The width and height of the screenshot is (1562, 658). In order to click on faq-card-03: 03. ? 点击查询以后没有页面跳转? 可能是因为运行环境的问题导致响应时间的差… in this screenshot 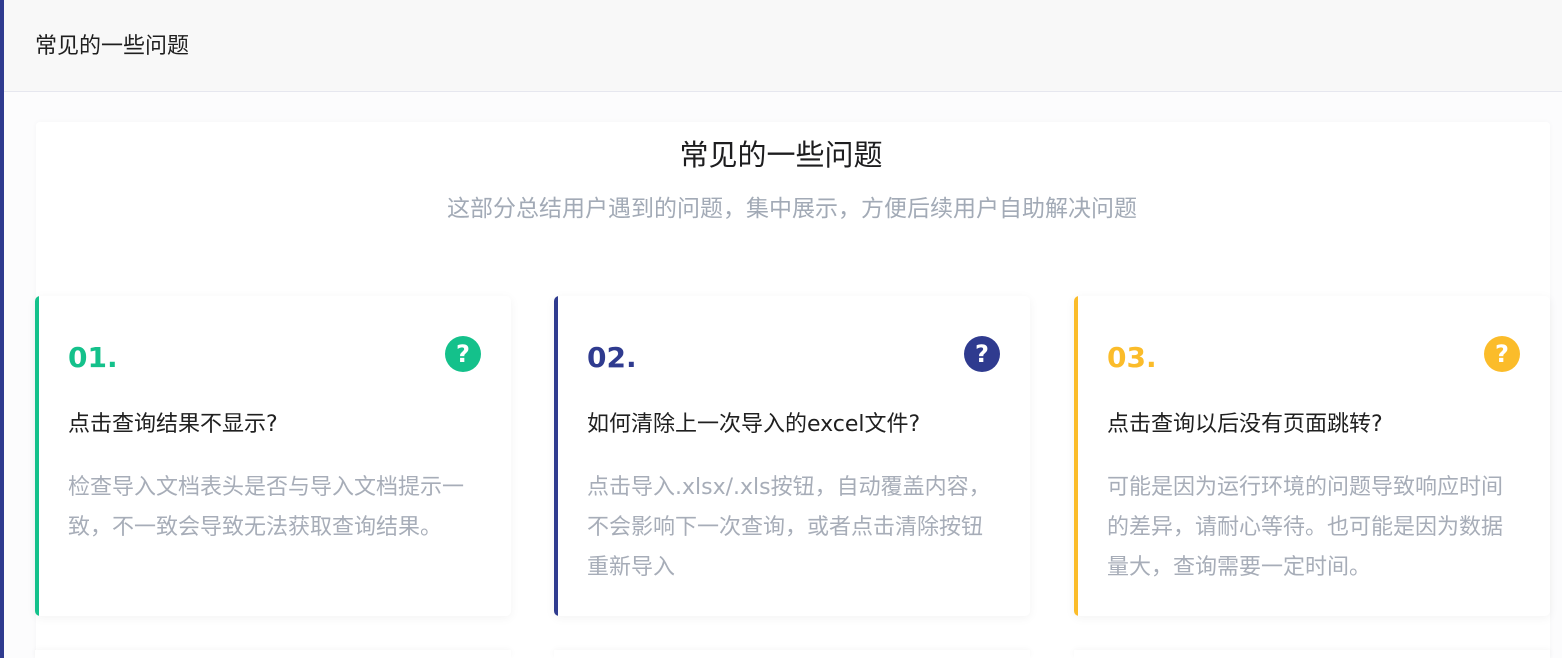, I will do `click(1312, 456)`.